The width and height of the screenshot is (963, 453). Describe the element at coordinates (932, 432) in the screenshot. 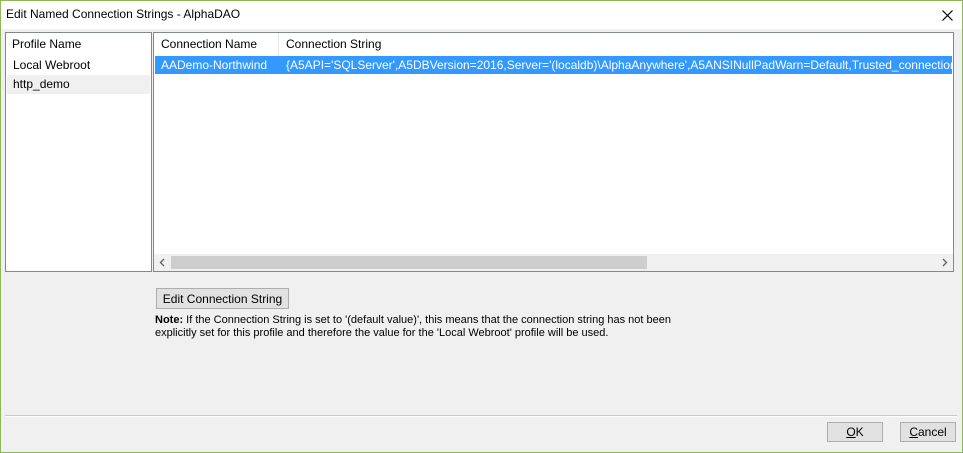

I see `cancel-label-rest: ancel` at that location.